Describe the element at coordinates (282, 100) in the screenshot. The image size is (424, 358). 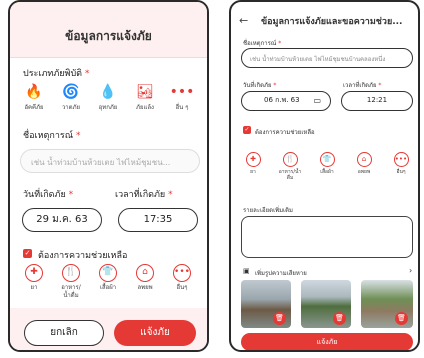
I see `date-value: 06 ก.พ. 63` at that location.